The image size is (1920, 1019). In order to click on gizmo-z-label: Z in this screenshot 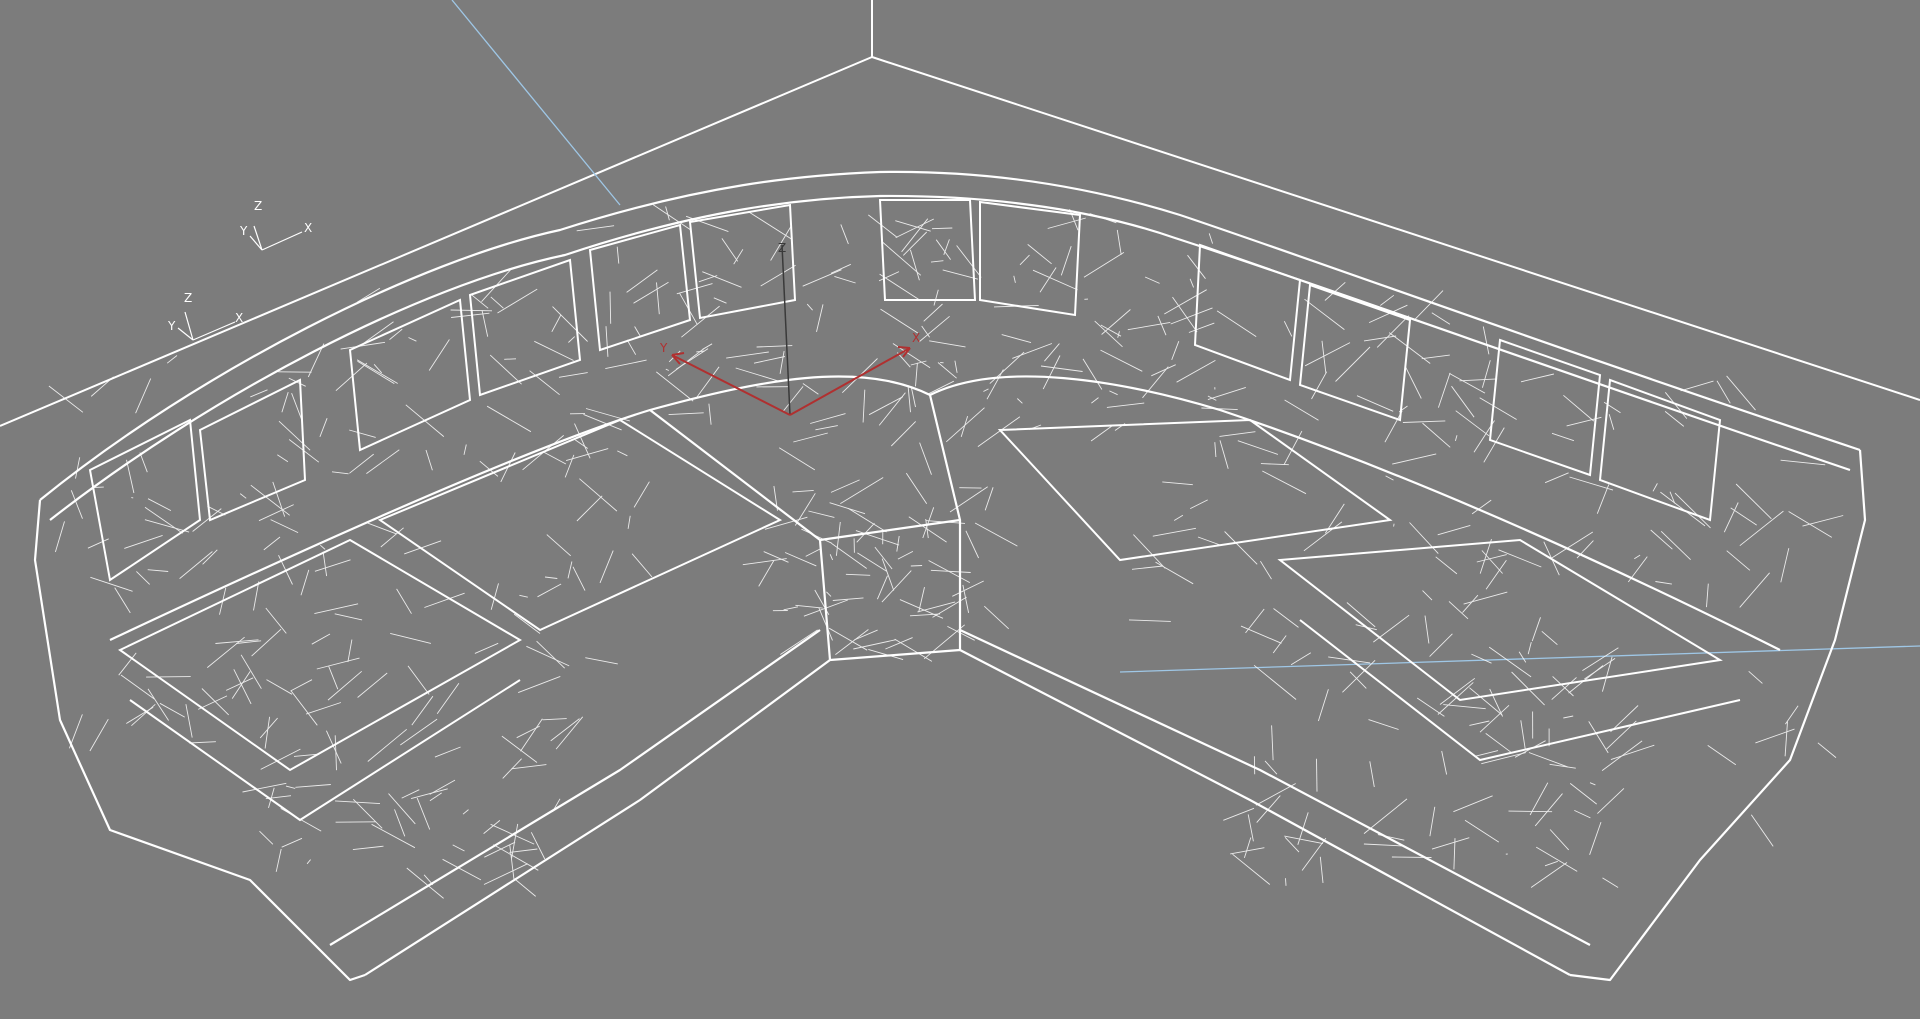, I will do `click(782, 248)`.